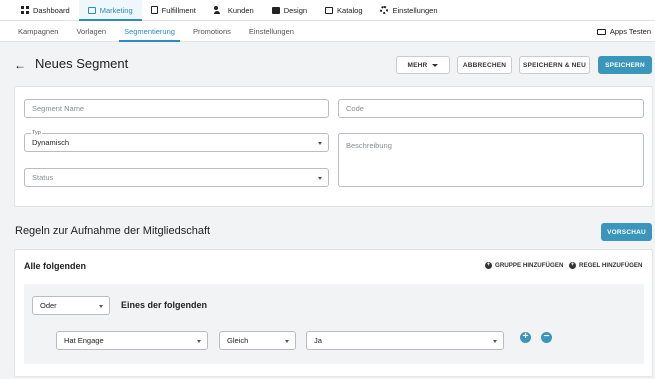 This screenshot has height=379, width=655. Describe the element at coordinates (271, 31) in the screenshot. I see `subnav-tab-einstellungen: Einstellungen` at that location.